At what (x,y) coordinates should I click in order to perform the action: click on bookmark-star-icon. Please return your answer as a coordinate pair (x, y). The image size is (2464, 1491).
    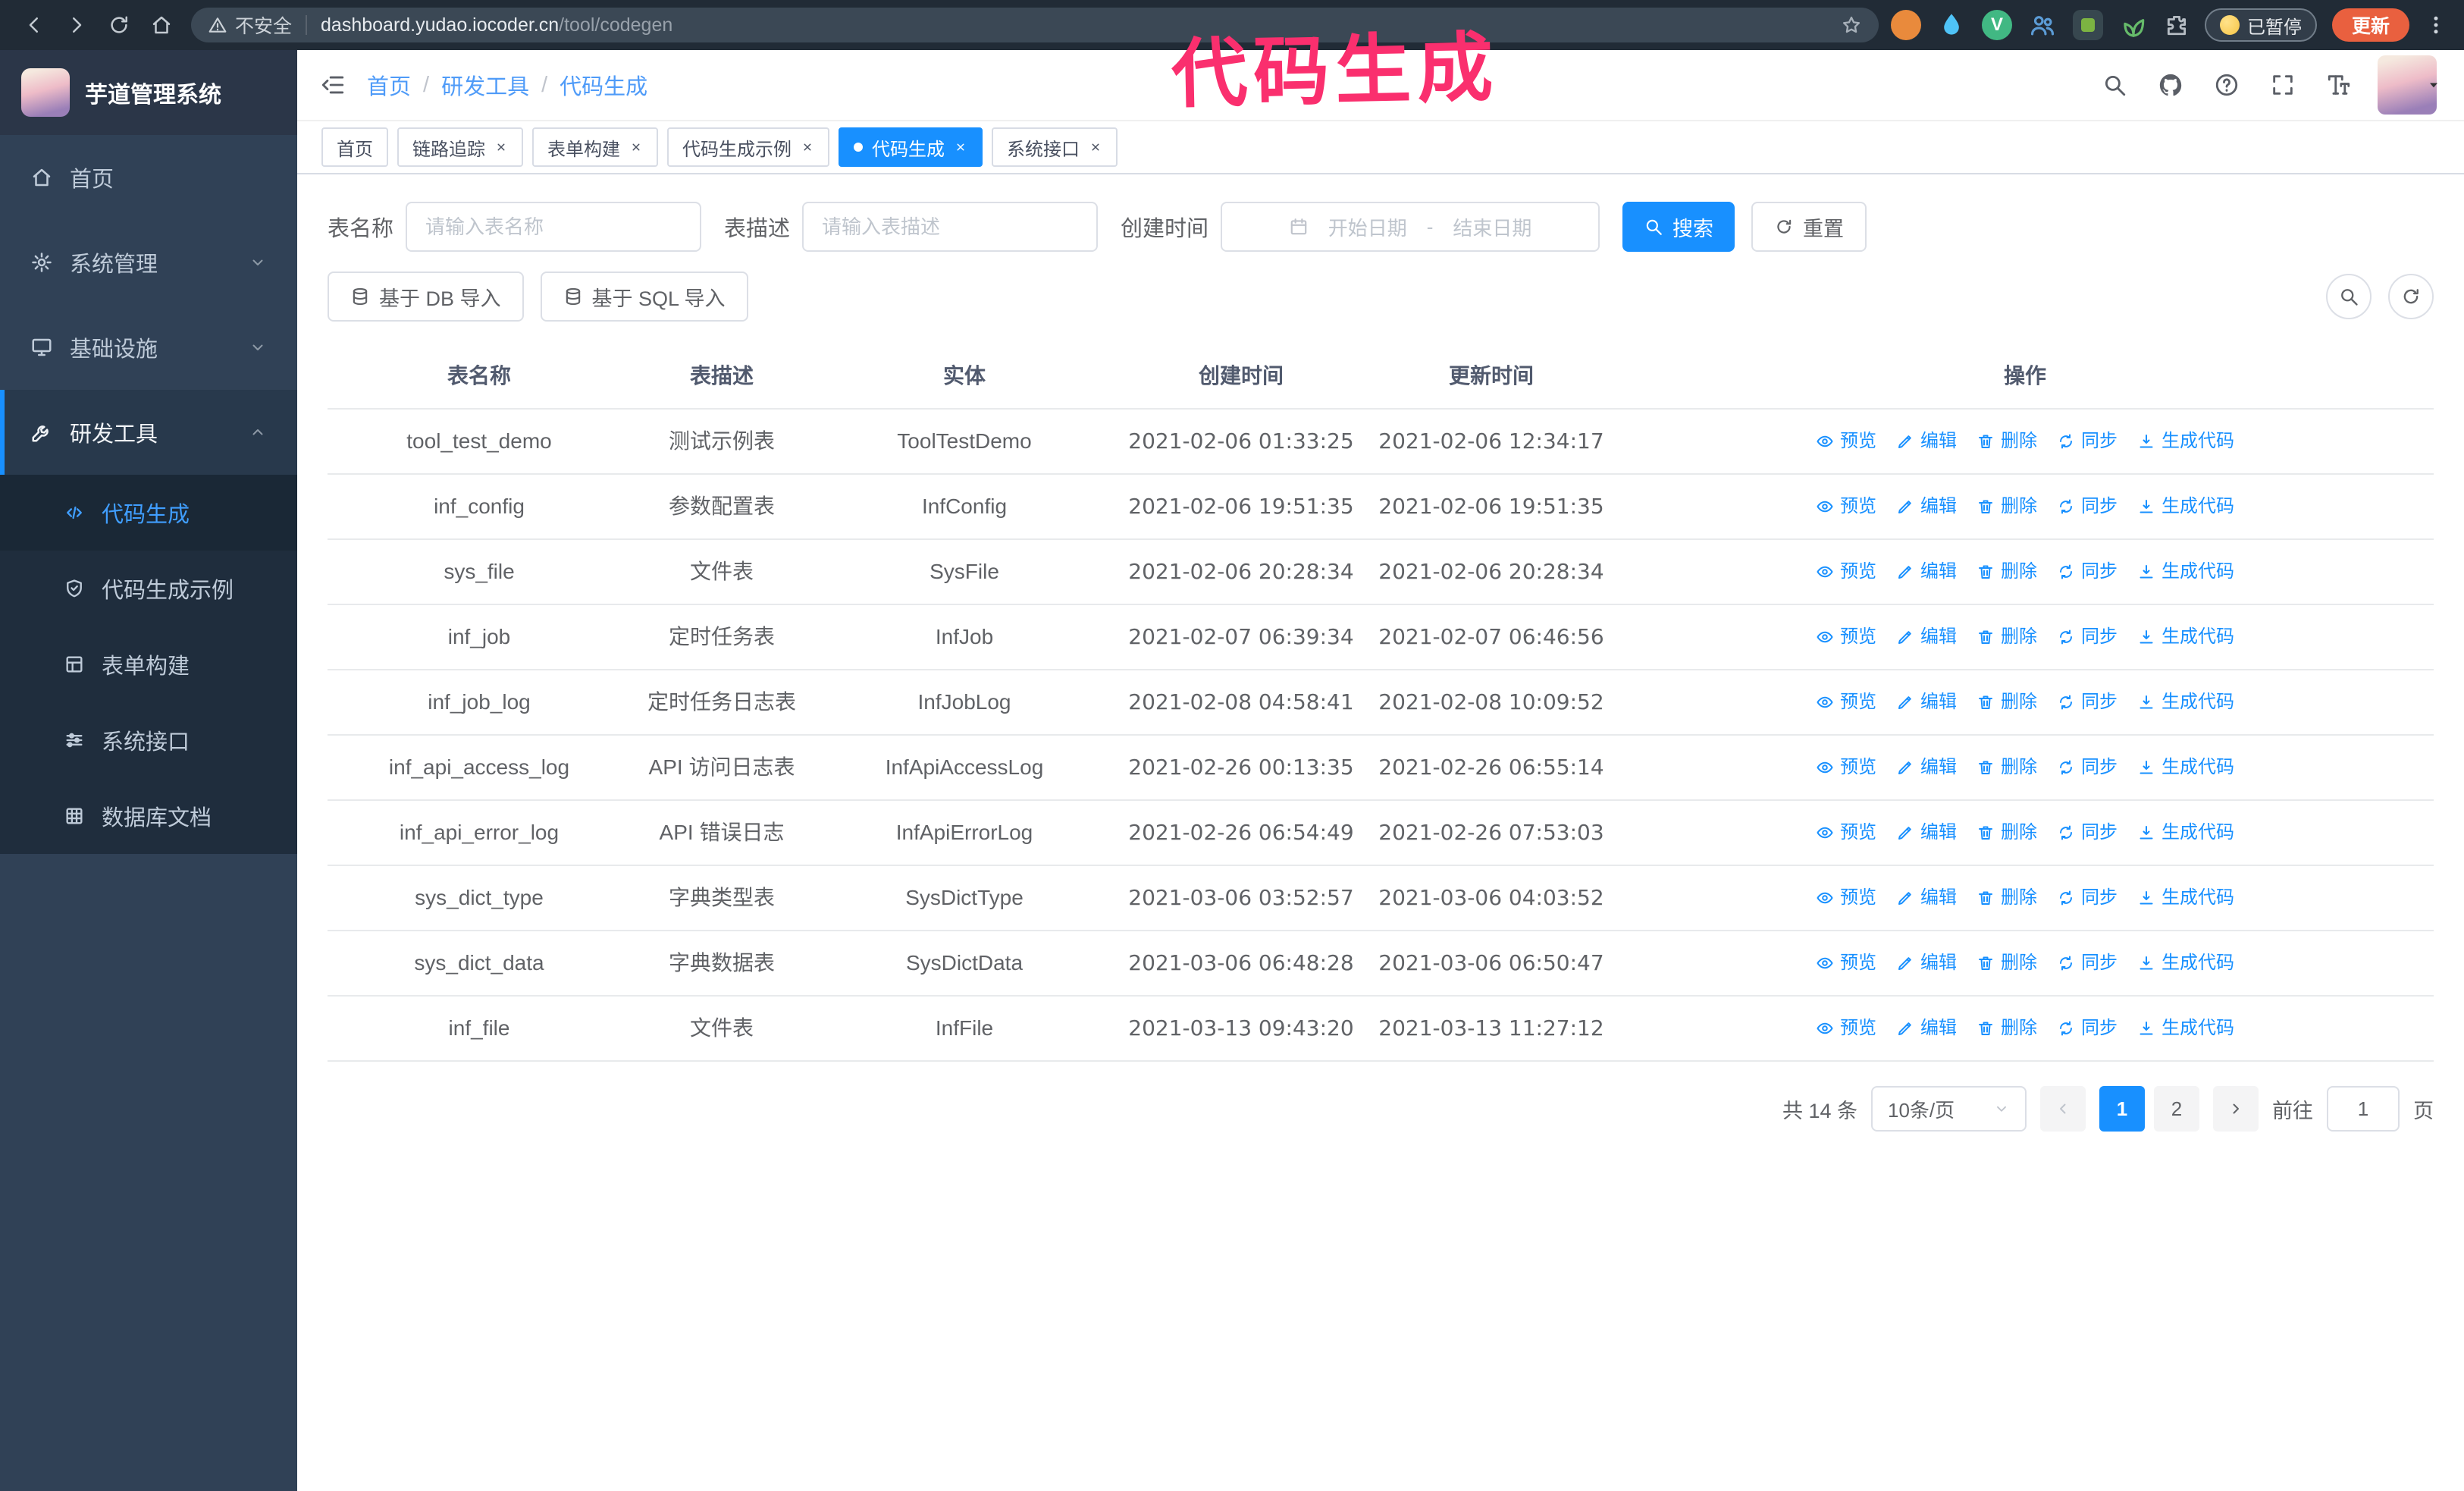
    Looking at the image, I should click on (1852, 25).